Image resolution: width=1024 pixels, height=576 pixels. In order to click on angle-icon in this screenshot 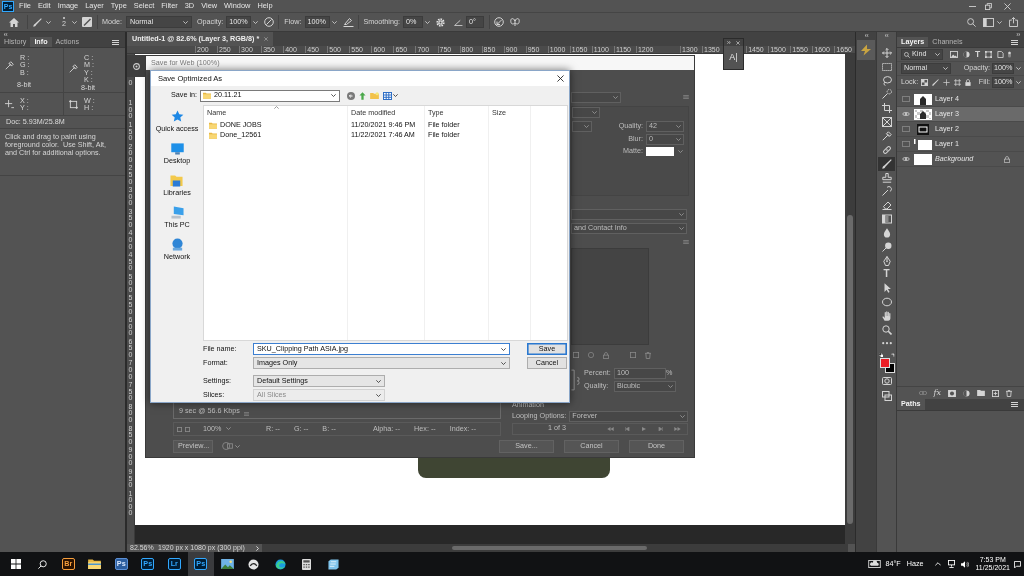, I will do `click(458, 22)`.